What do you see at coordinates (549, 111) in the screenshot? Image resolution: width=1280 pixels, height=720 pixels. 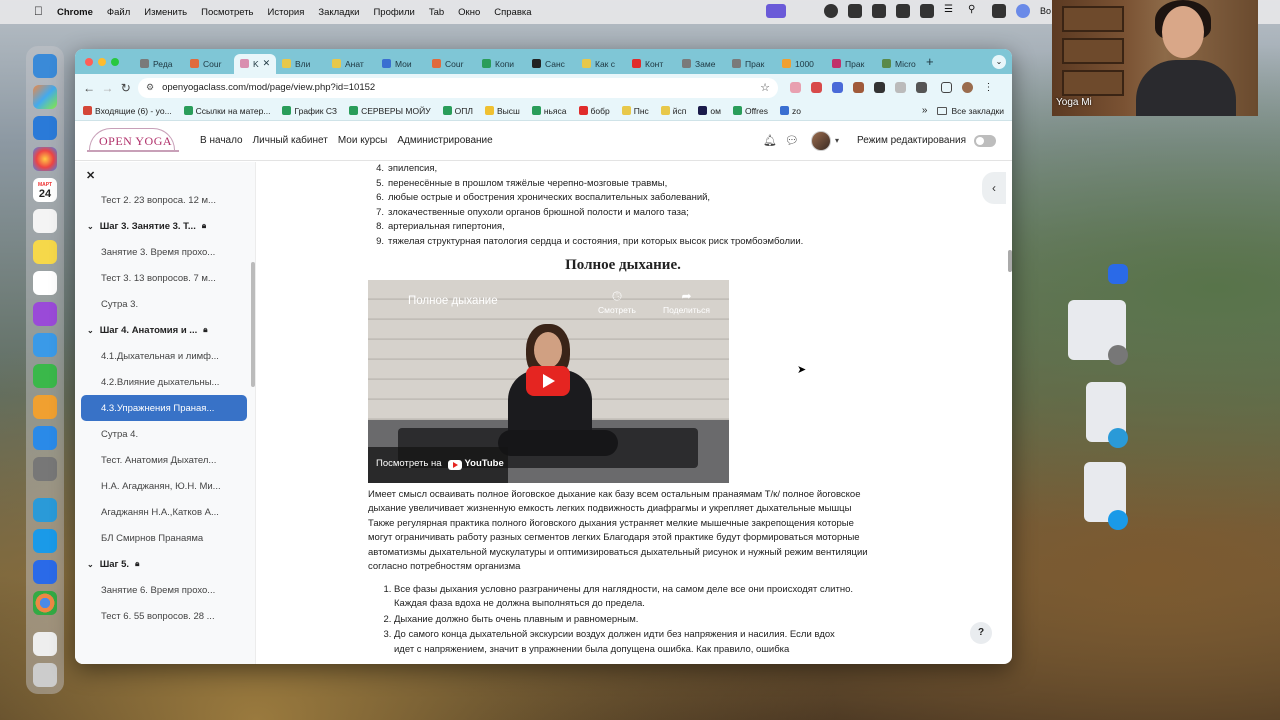 I see `bookmark-item: ньяса` at bounding box center [549, 111].